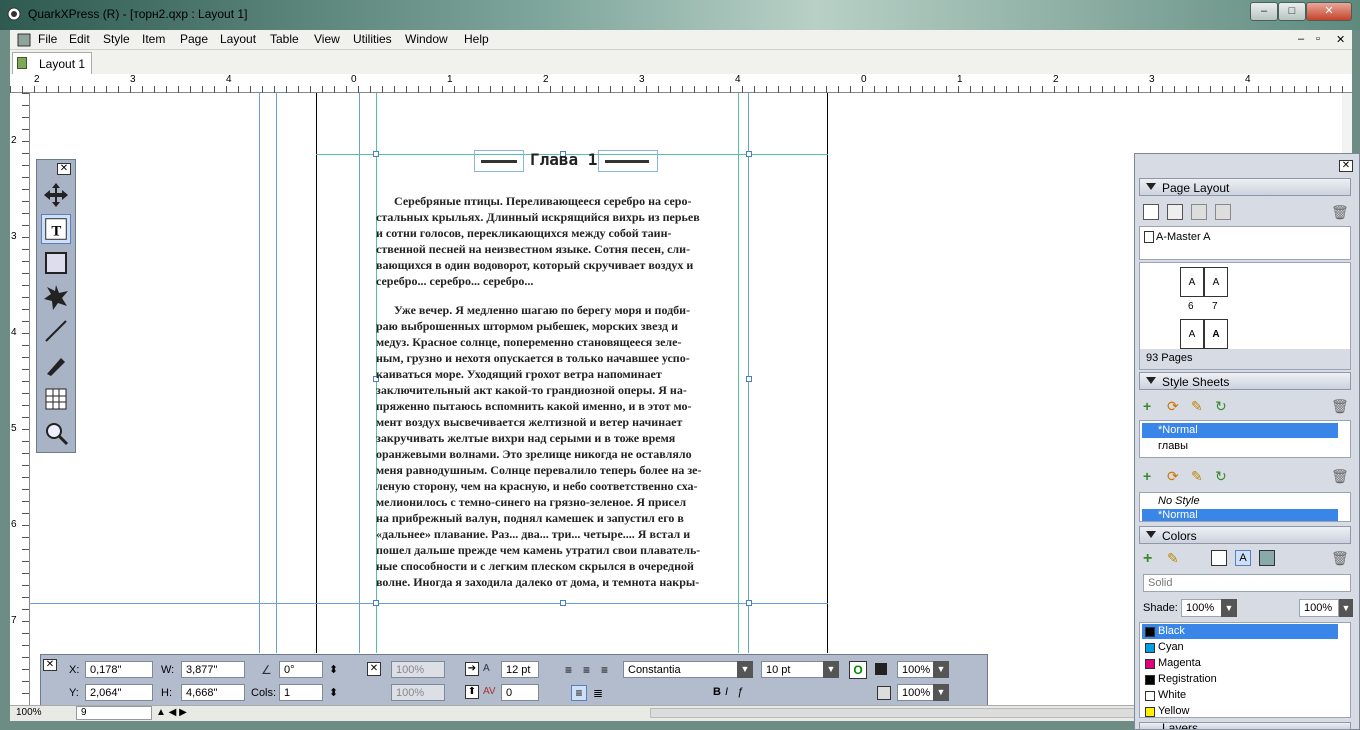 Image resolution: width=1360 pixels, height=730 pixels. Describe the element at coordinates (520, 669) in the screenshot. I see `leading-field: 12 pt` at that location.